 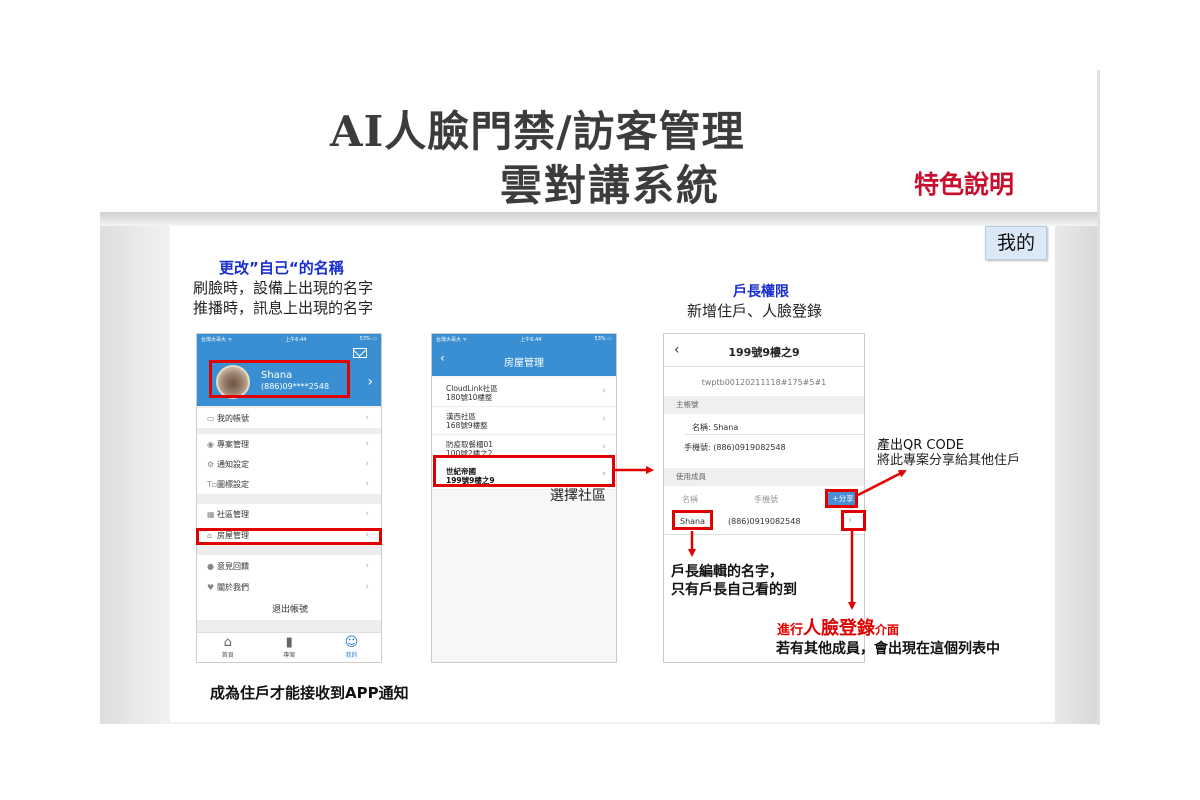 I want to click on members-section: 使用成員, so click(x=764, y=477).